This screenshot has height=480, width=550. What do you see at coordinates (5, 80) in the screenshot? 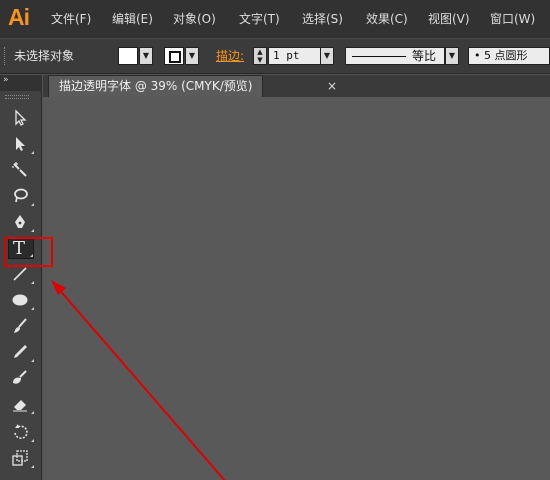
I see `collapse-panel-icon: »` at bounding box center [5, 80].